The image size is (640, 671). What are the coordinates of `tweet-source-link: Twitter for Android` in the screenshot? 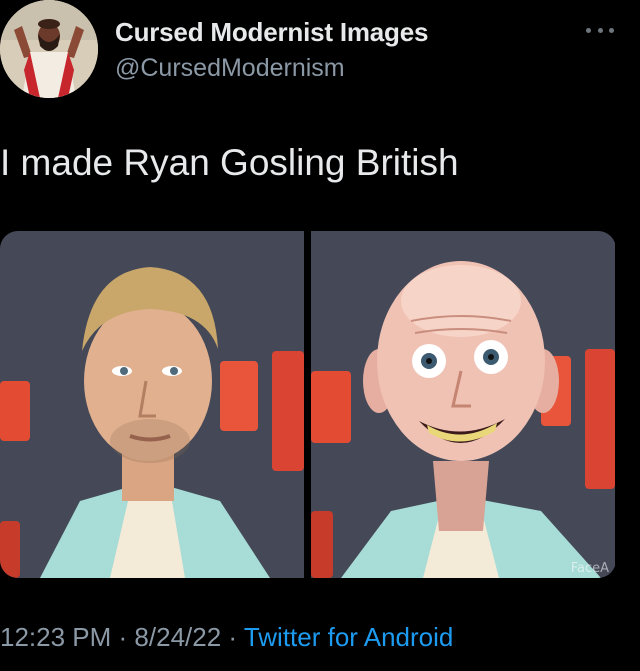 It's located at (349, 637).